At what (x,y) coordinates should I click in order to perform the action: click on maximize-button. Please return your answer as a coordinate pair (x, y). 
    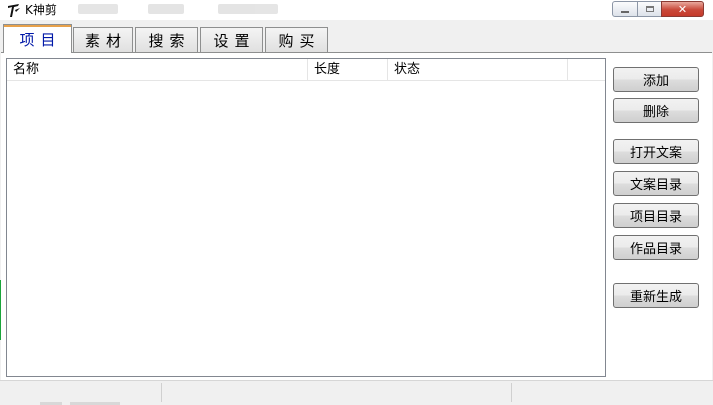
    Looking at the image, I should click on (649, 9).